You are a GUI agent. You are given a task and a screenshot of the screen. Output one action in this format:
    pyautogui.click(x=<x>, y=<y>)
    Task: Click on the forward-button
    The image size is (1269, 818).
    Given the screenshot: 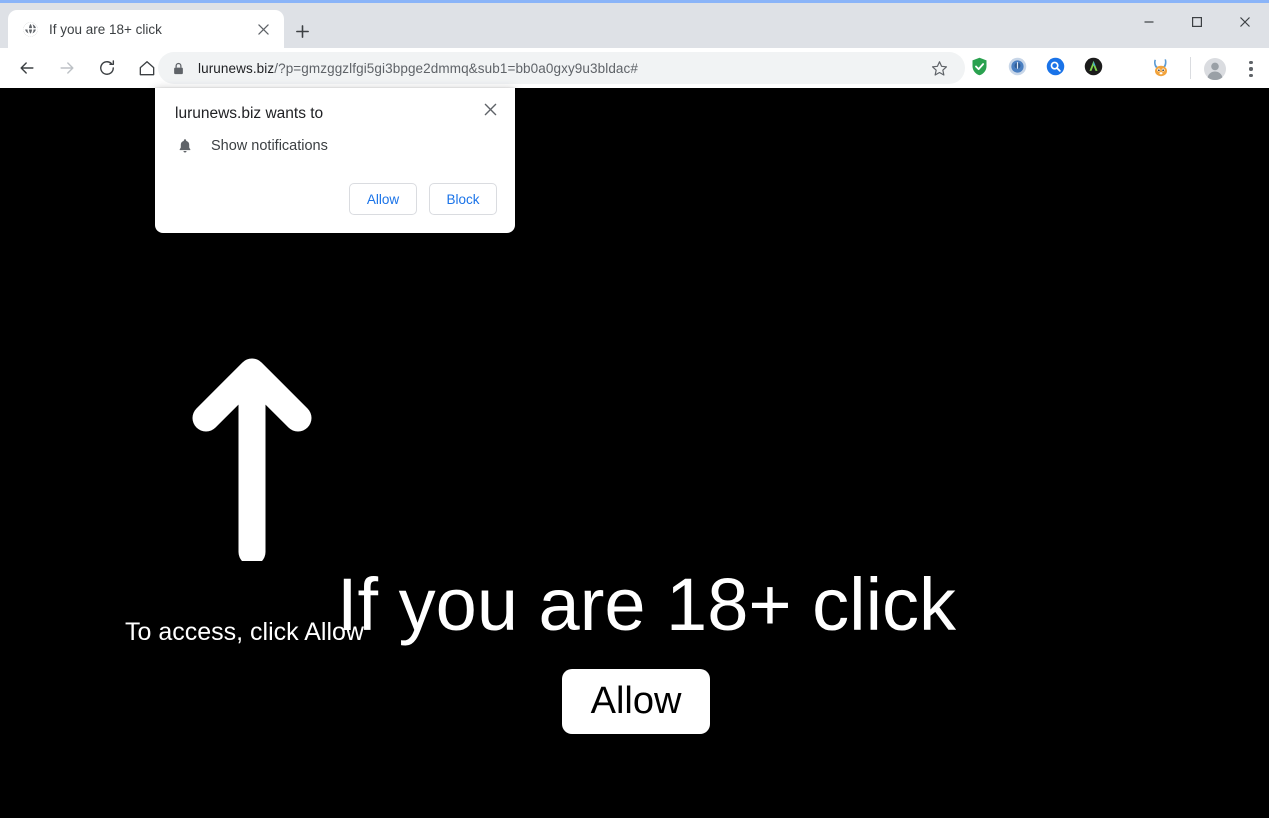 What is the action you would take?
    pyautogui.click(x=67, y=68)
    